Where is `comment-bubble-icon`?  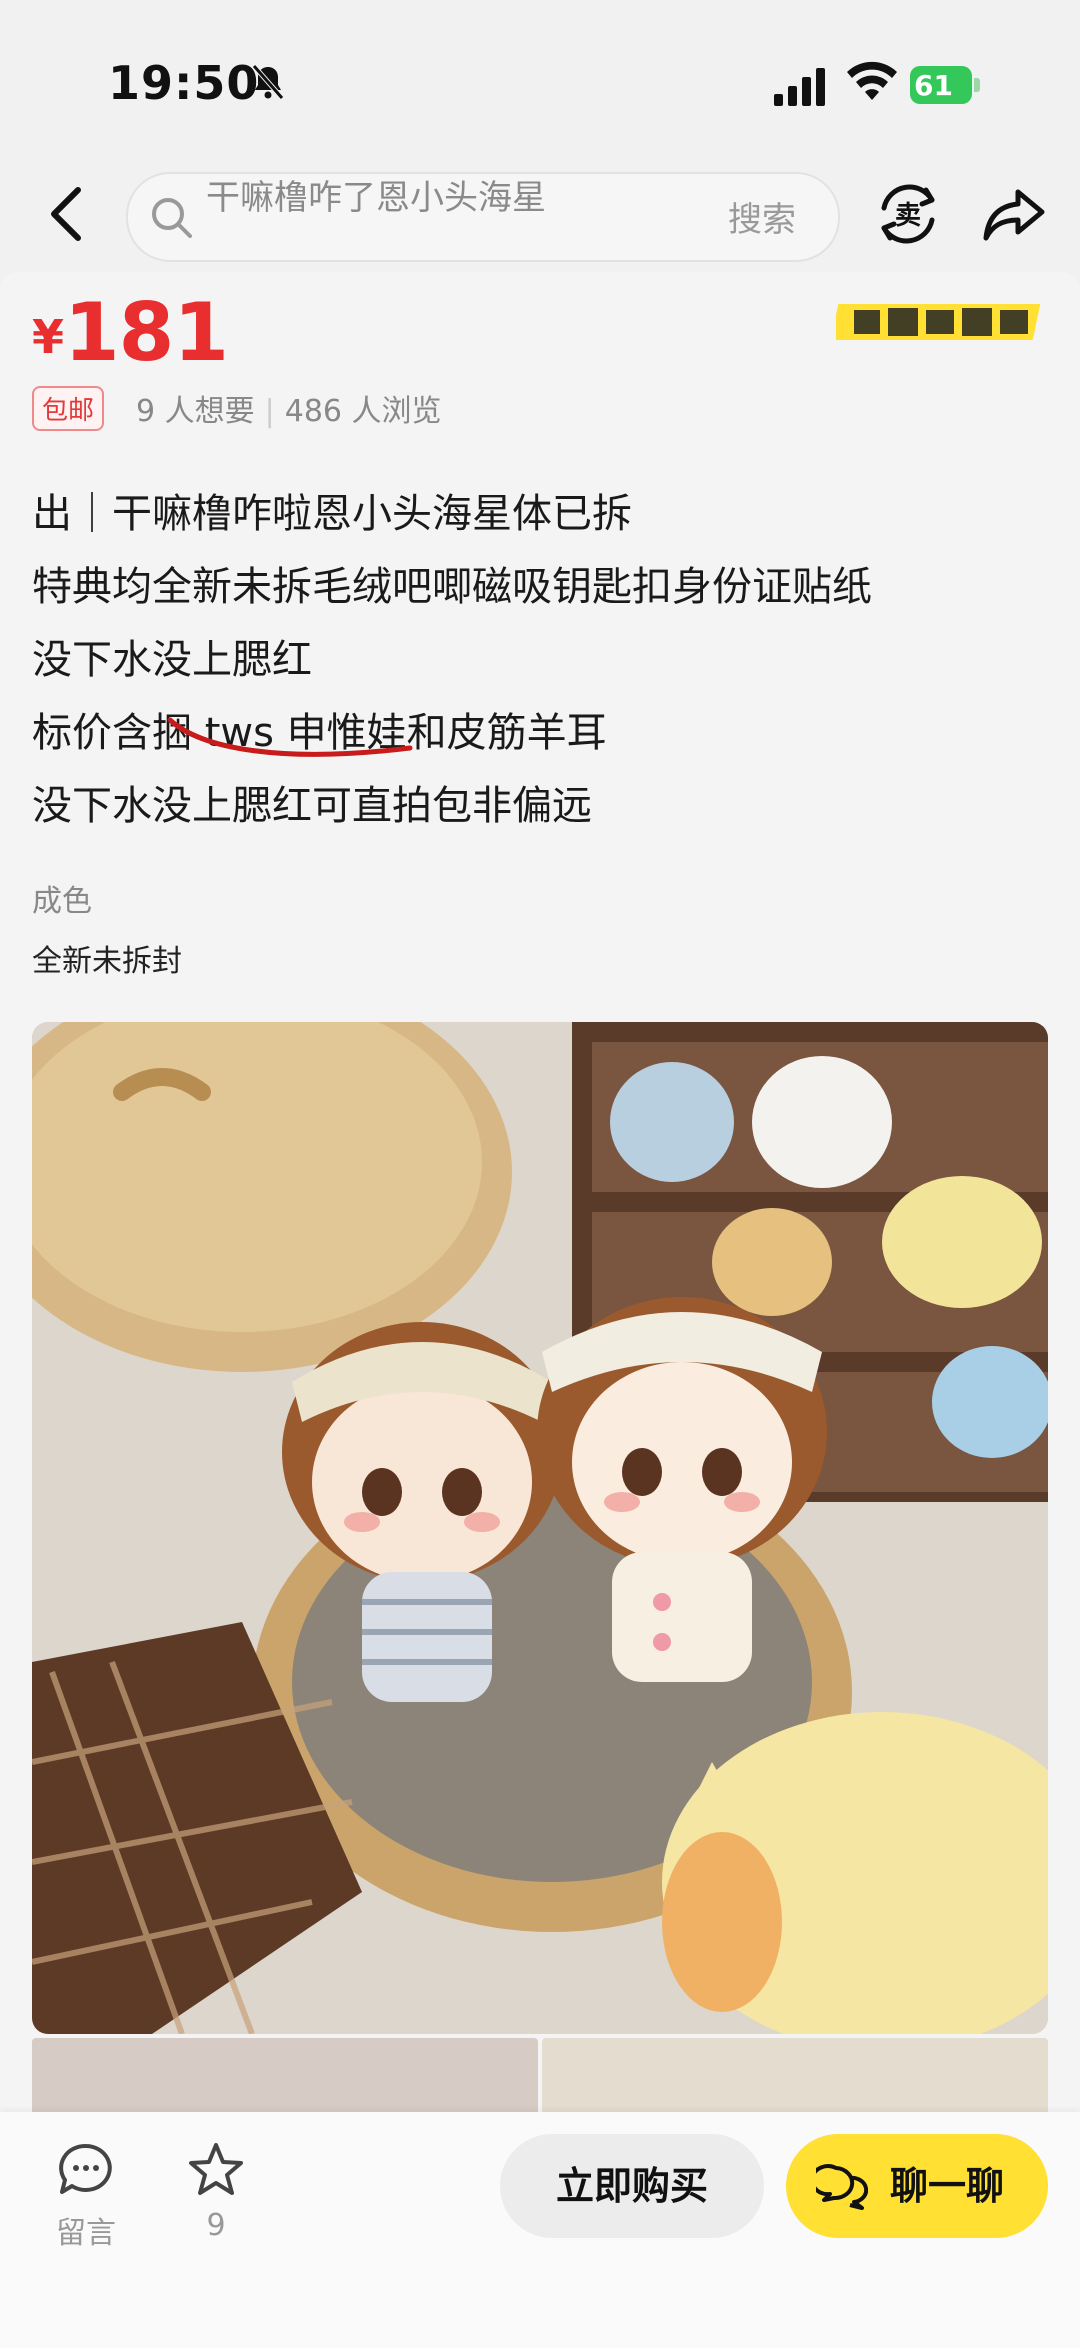
comment-bubble-icon is located at coordinates (85, 2168).